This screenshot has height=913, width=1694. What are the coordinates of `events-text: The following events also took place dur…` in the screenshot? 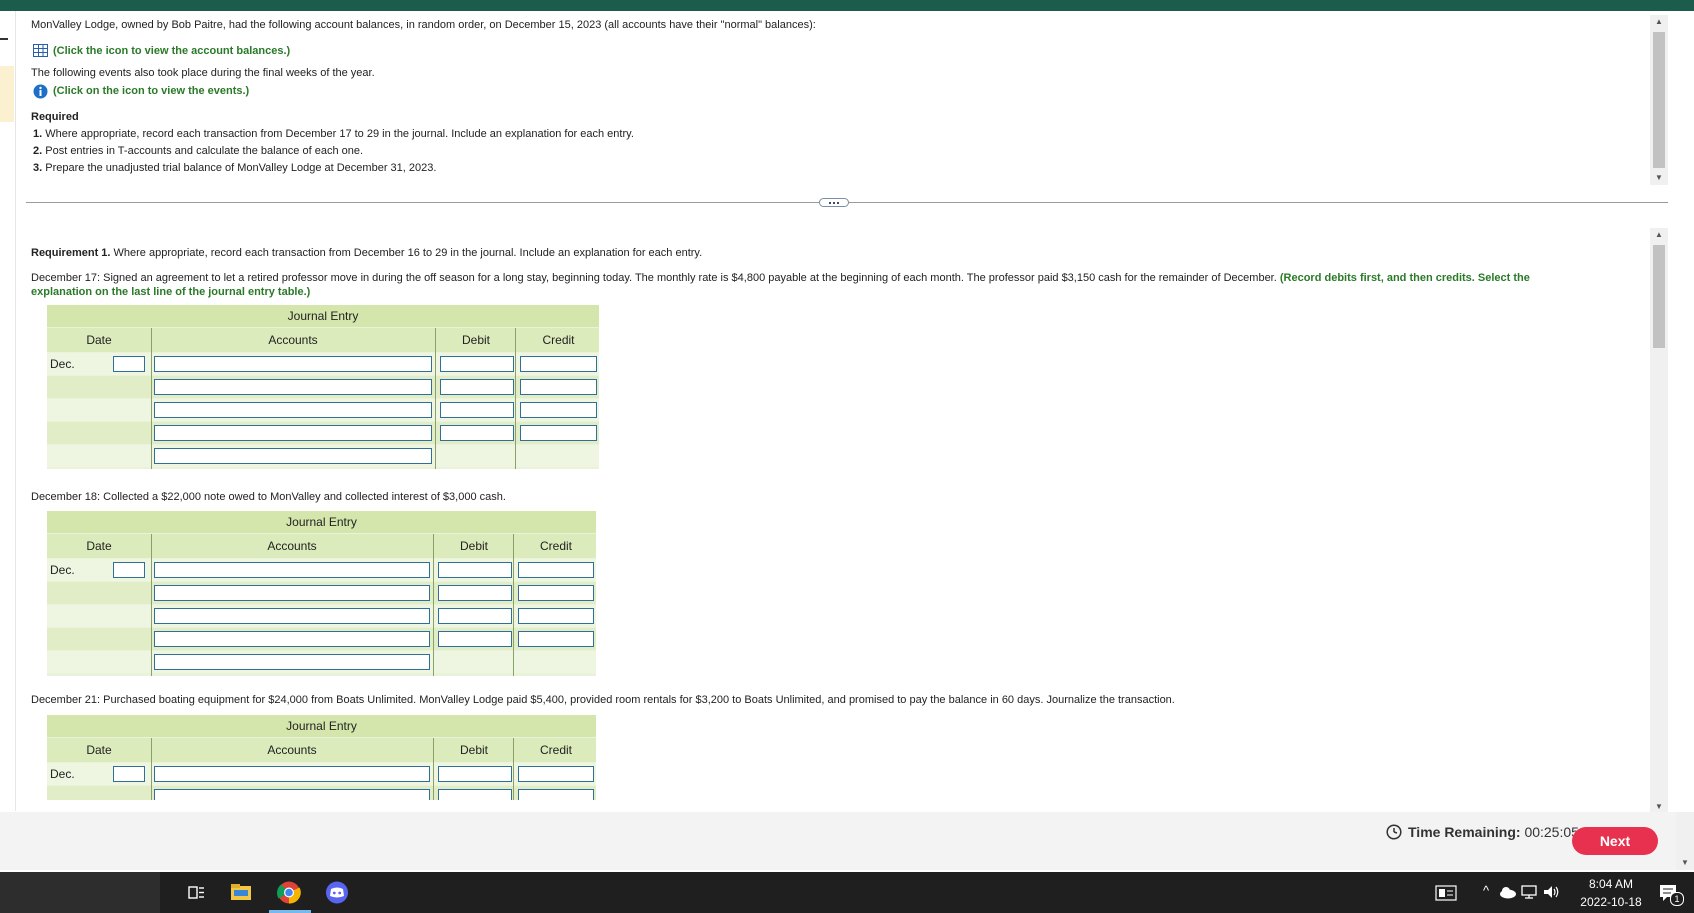 It's located at (203, 73).